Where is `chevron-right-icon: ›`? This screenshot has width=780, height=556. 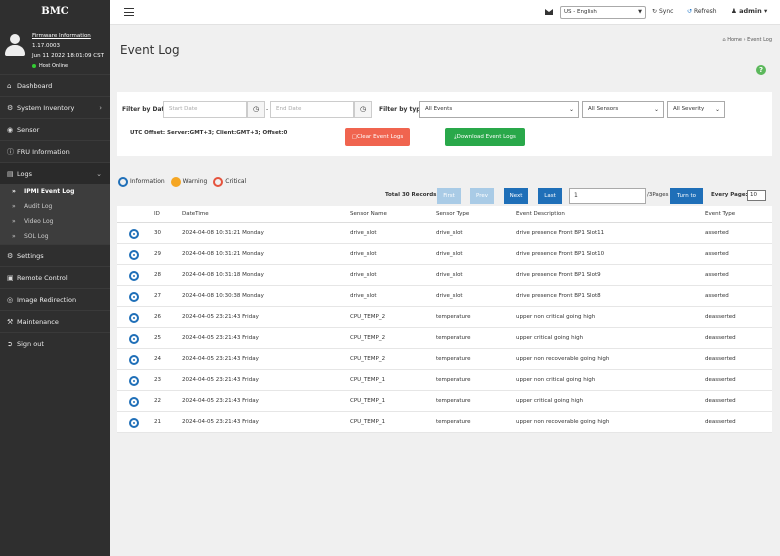 chevron-right-icon: › is located at coordinates (100, 108).